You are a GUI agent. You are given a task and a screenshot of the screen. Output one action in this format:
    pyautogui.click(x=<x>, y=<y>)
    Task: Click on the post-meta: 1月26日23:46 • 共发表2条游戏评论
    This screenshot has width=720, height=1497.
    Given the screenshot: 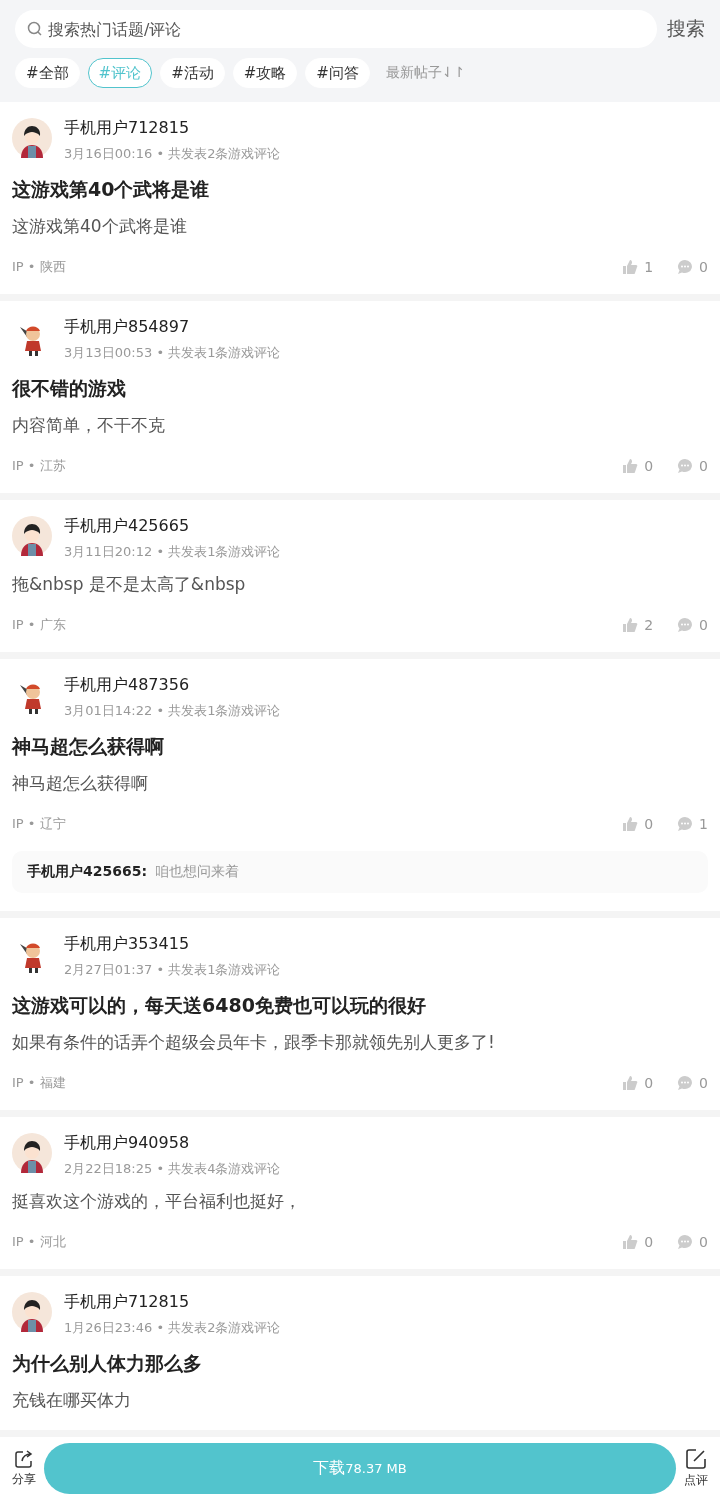 What is the action you would take?
    pyautogui.click(x=172, y=1328)
    